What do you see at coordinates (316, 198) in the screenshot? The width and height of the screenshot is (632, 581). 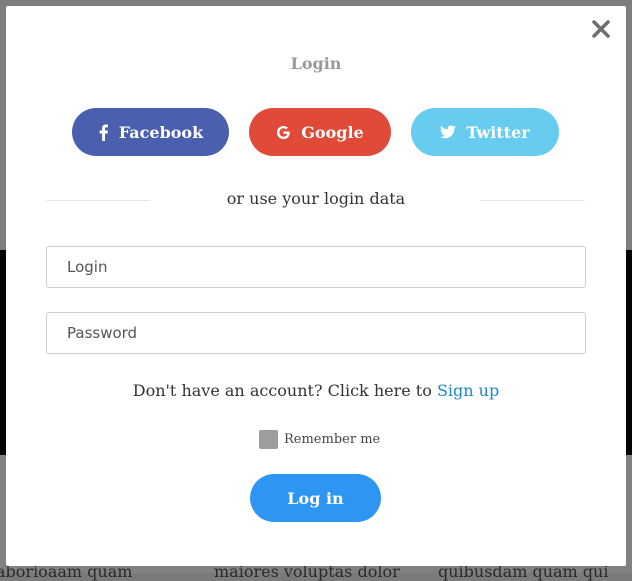 I see `divider-text: or use your login data` at bounding box center [316, 198].